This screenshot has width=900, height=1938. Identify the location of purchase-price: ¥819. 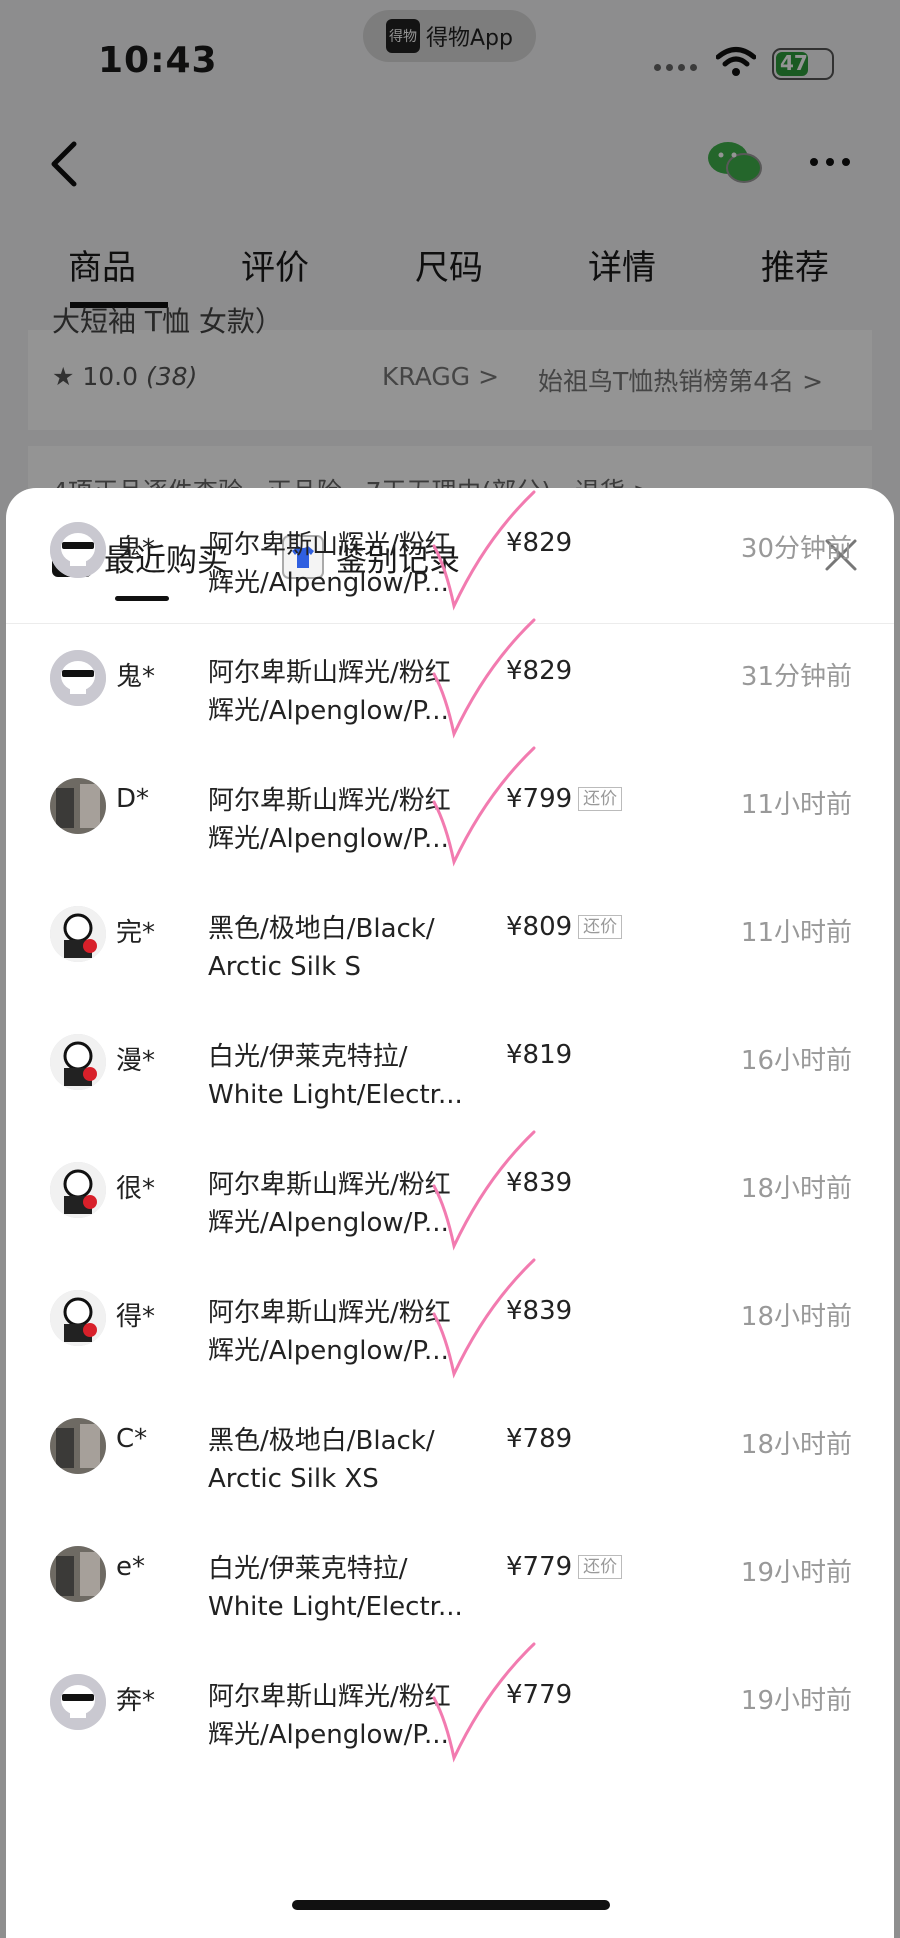
(539, 1055).